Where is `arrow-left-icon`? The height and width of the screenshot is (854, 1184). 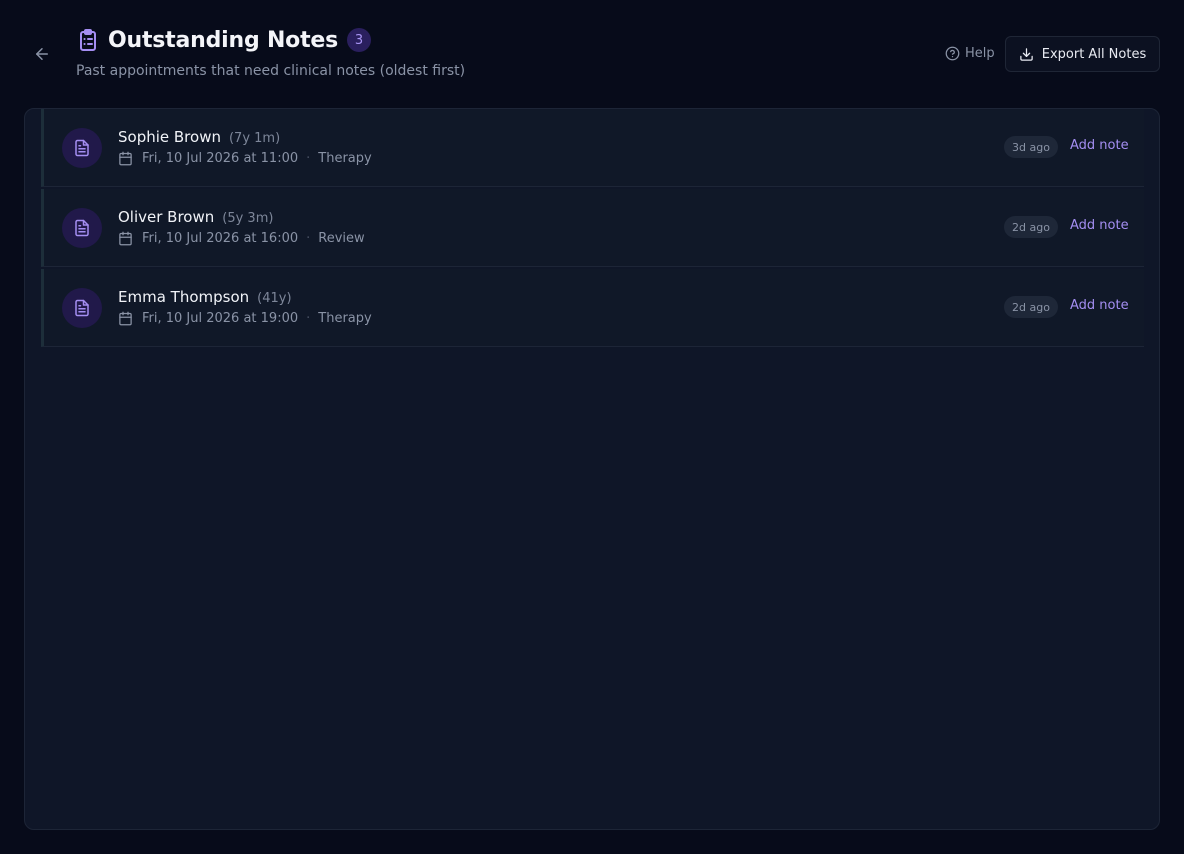 arrow-left-icon is located at coordinates (42, 54).